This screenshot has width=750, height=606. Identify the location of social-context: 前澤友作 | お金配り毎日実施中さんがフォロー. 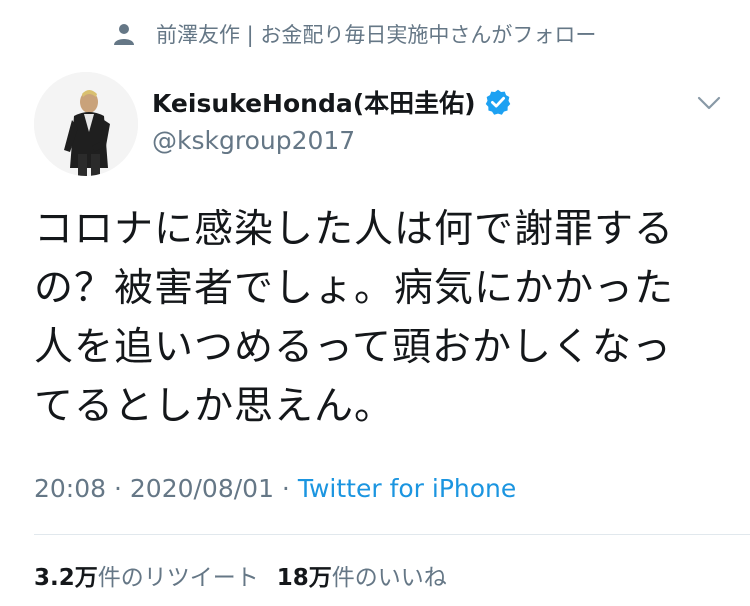
(354, 34).